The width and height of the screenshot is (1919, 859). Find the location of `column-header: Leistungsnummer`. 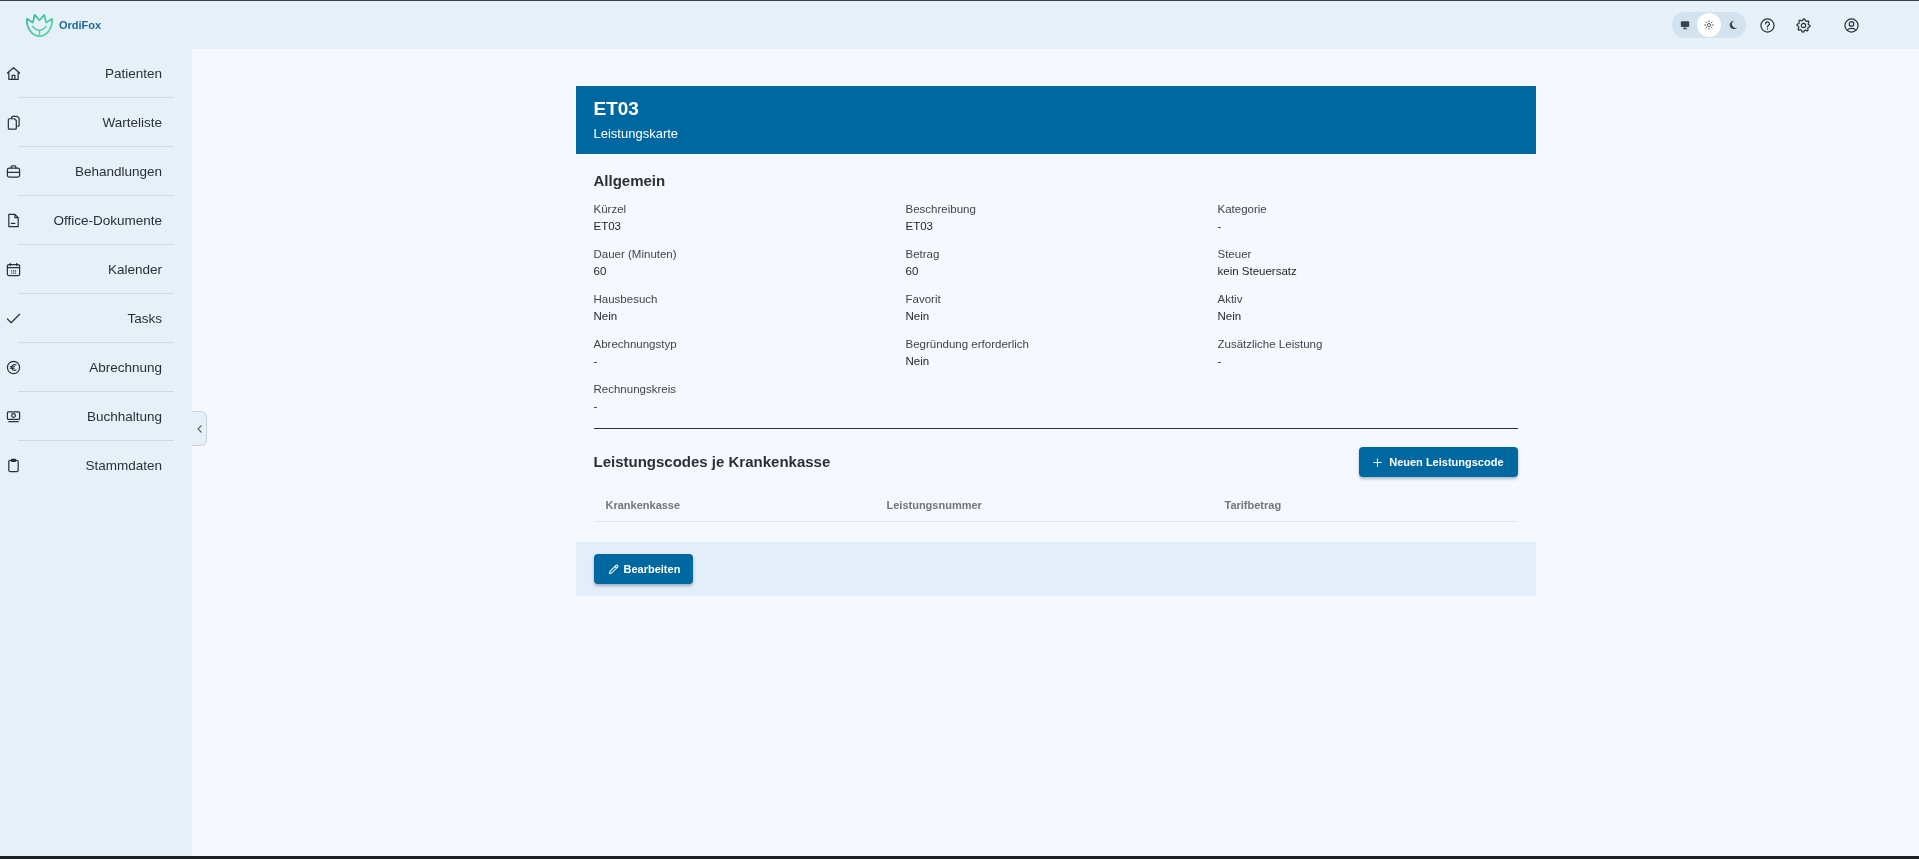

column-header: Leistungsnummer is located at coordinates (934, 505).